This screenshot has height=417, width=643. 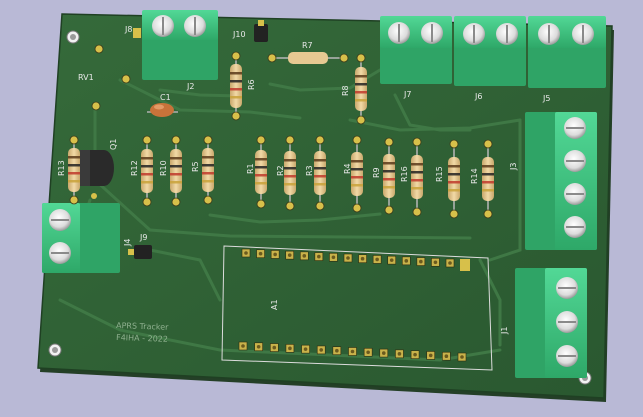 I want to click on label-r16: R16, so click(x=404, y=174).